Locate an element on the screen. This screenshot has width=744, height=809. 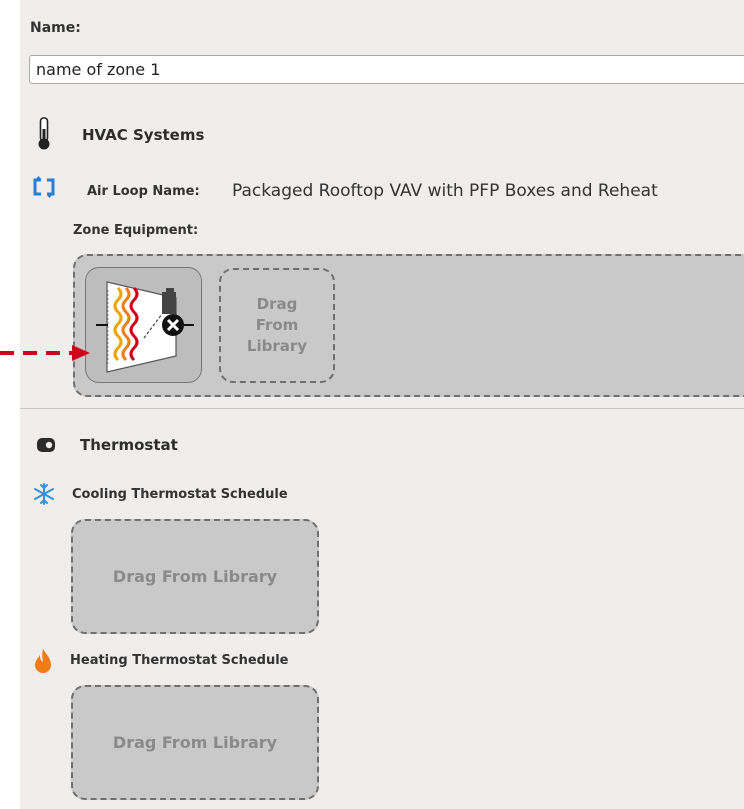
air-loop-icon is located at coordinates (44, 187).